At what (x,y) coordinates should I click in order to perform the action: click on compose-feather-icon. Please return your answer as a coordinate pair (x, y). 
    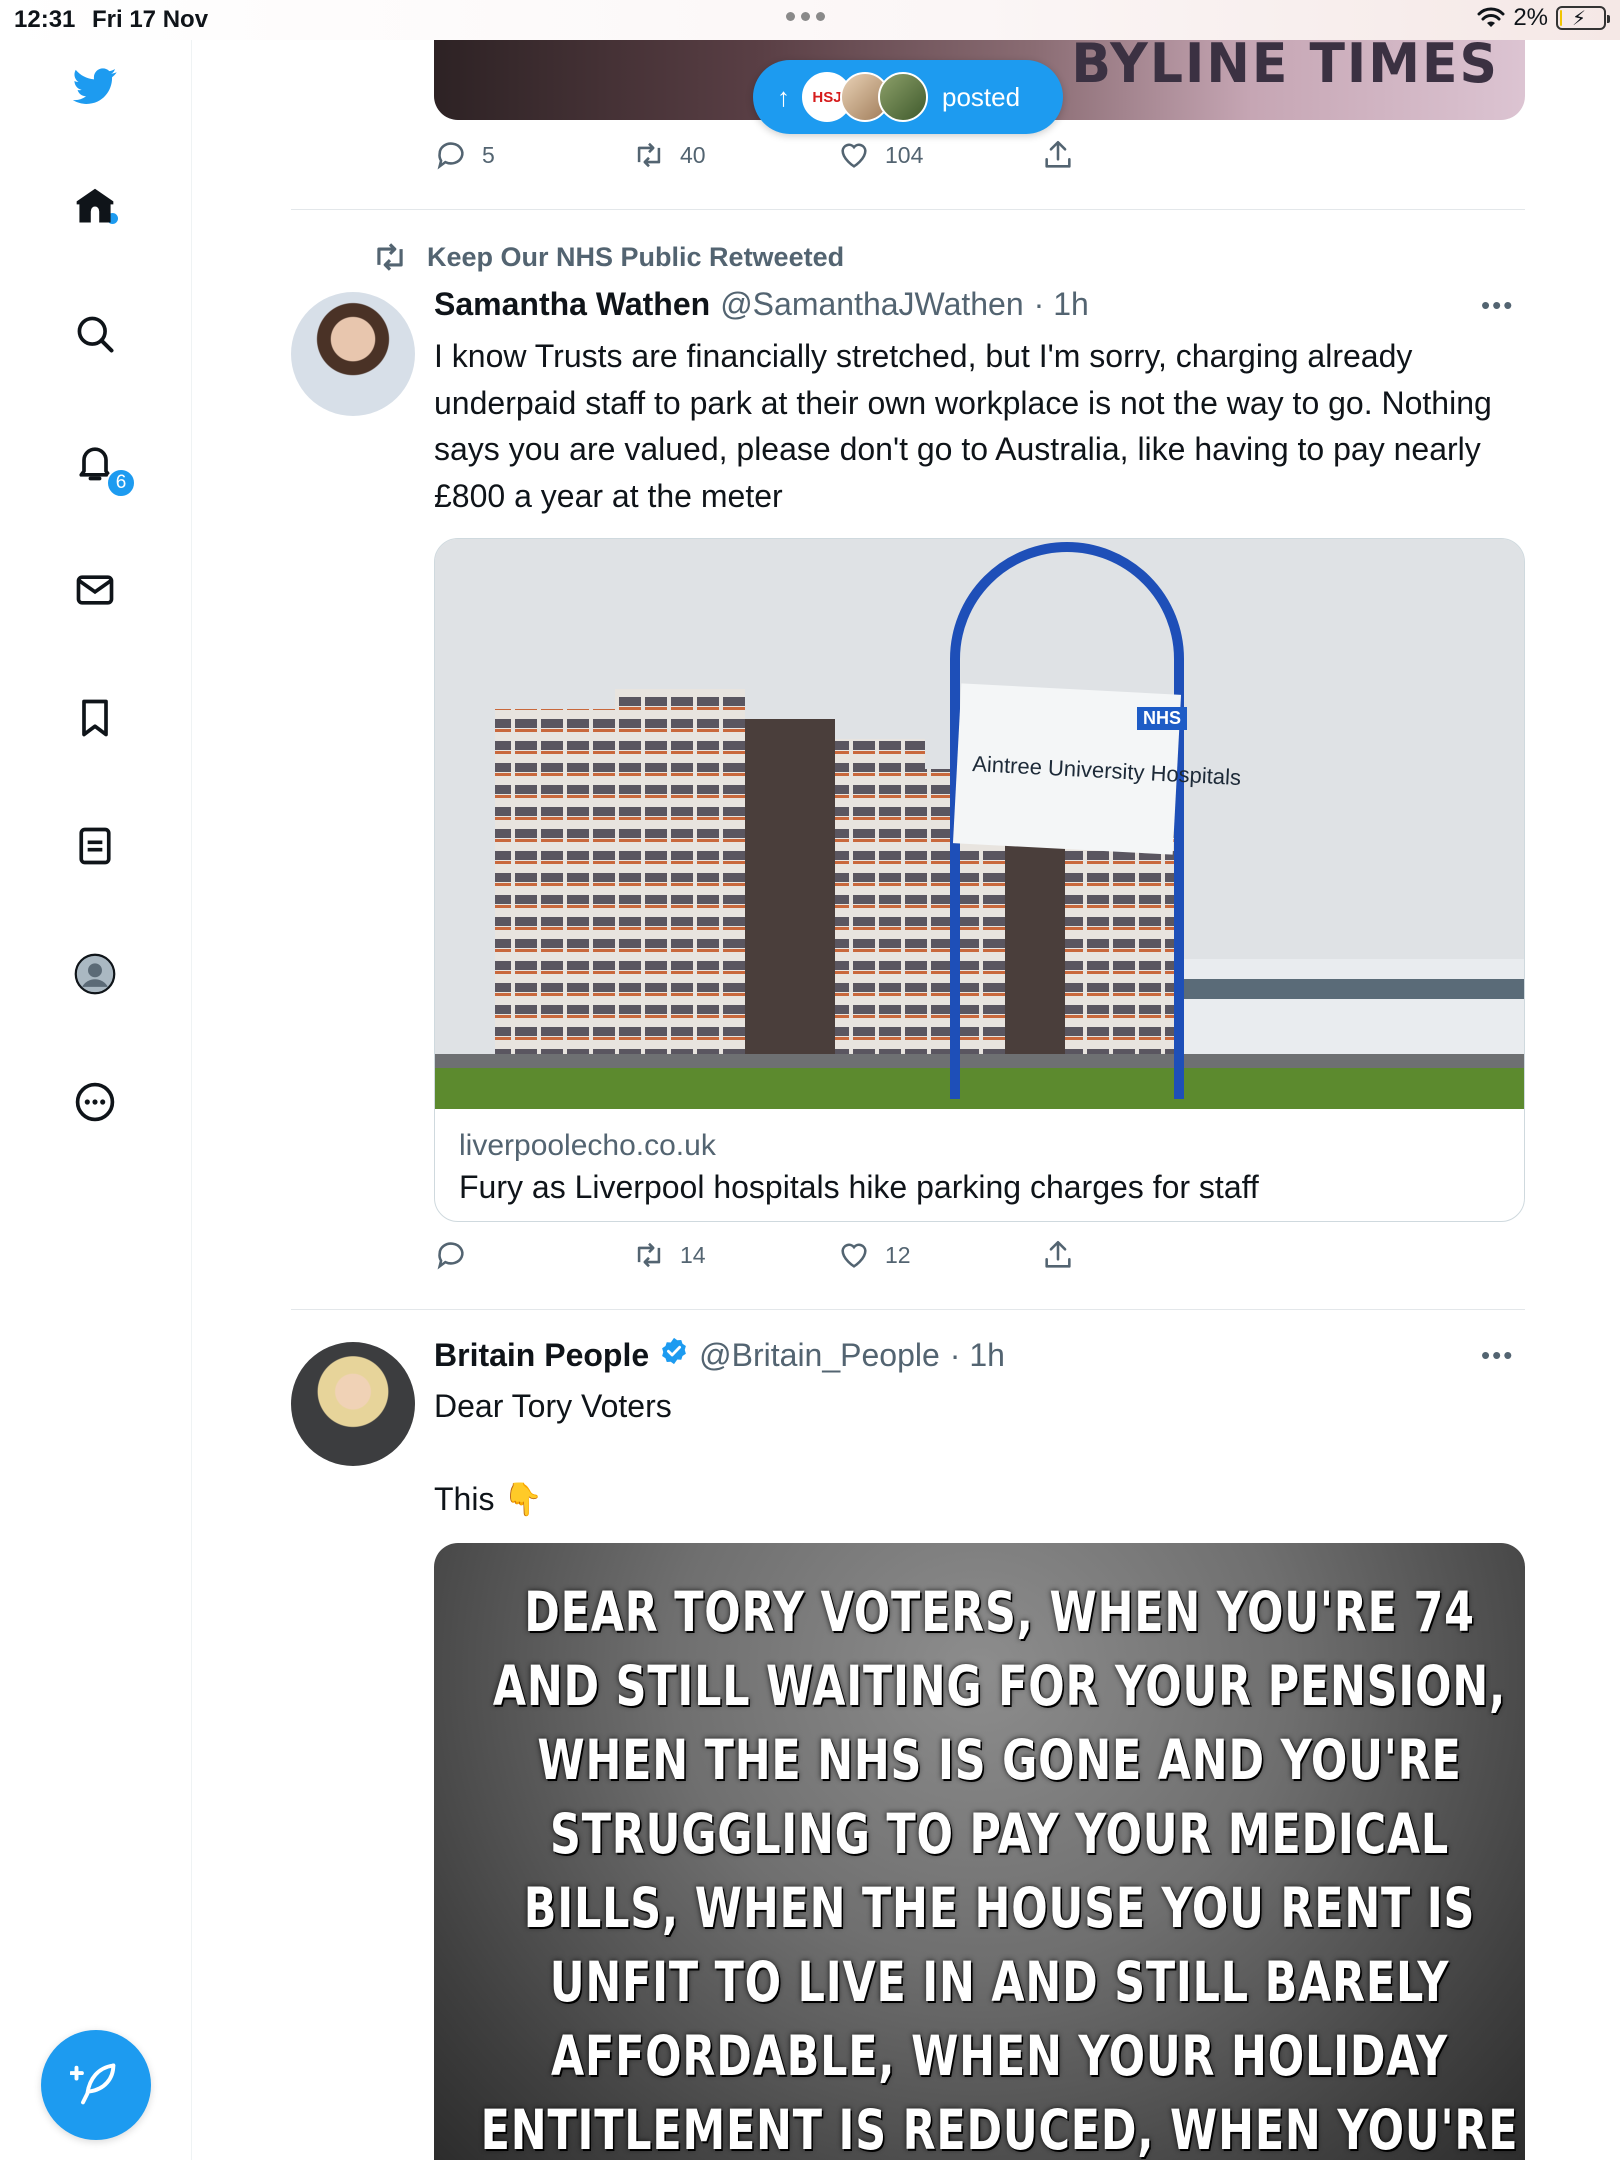
    Looking at the image, I should click on (93, 2084).